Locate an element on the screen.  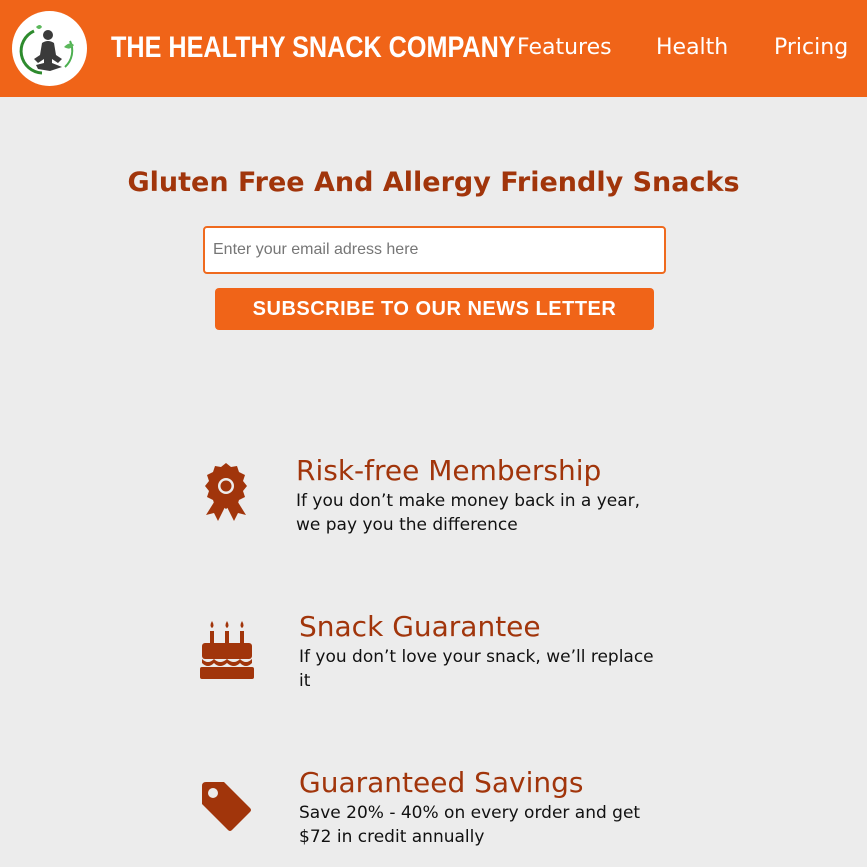
price-tag-icon is located at coordinates (226, 806).